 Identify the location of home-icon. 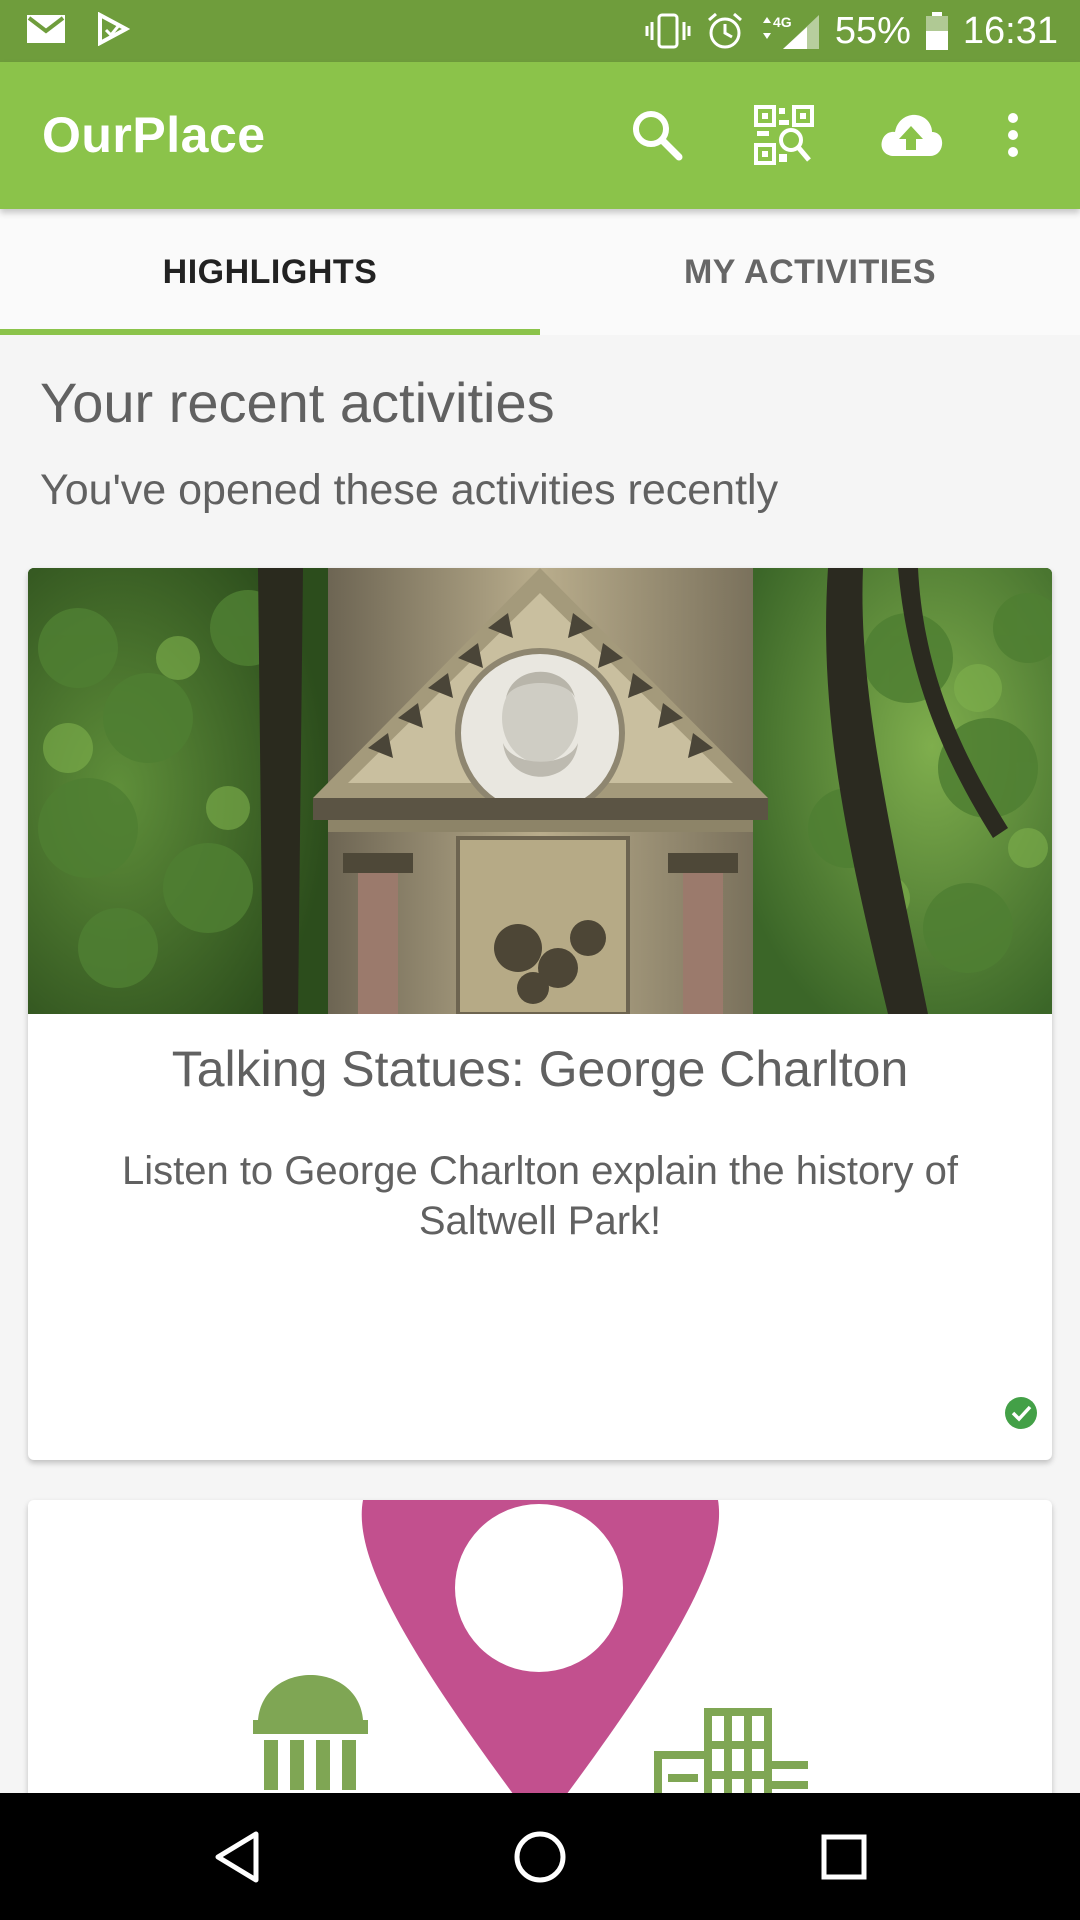
(540, 1857).